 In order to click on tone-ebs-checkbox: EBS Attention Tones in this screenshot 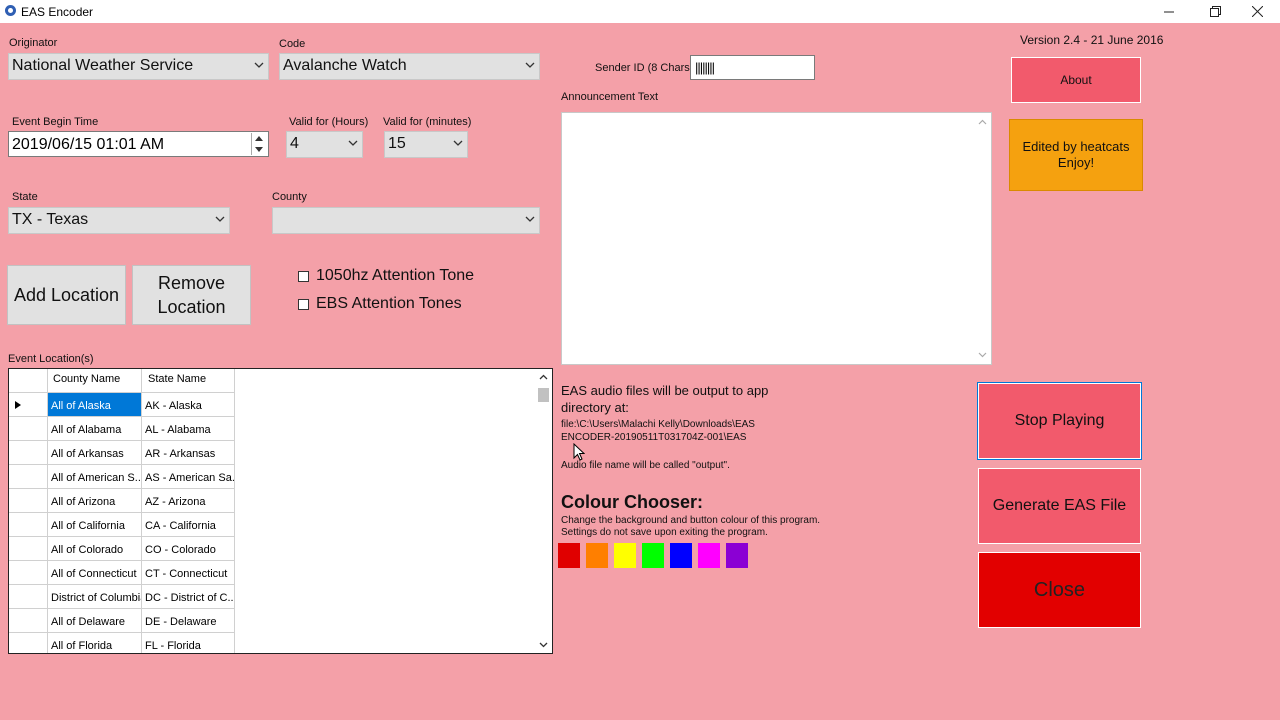, I will do `click(380, 304)`.